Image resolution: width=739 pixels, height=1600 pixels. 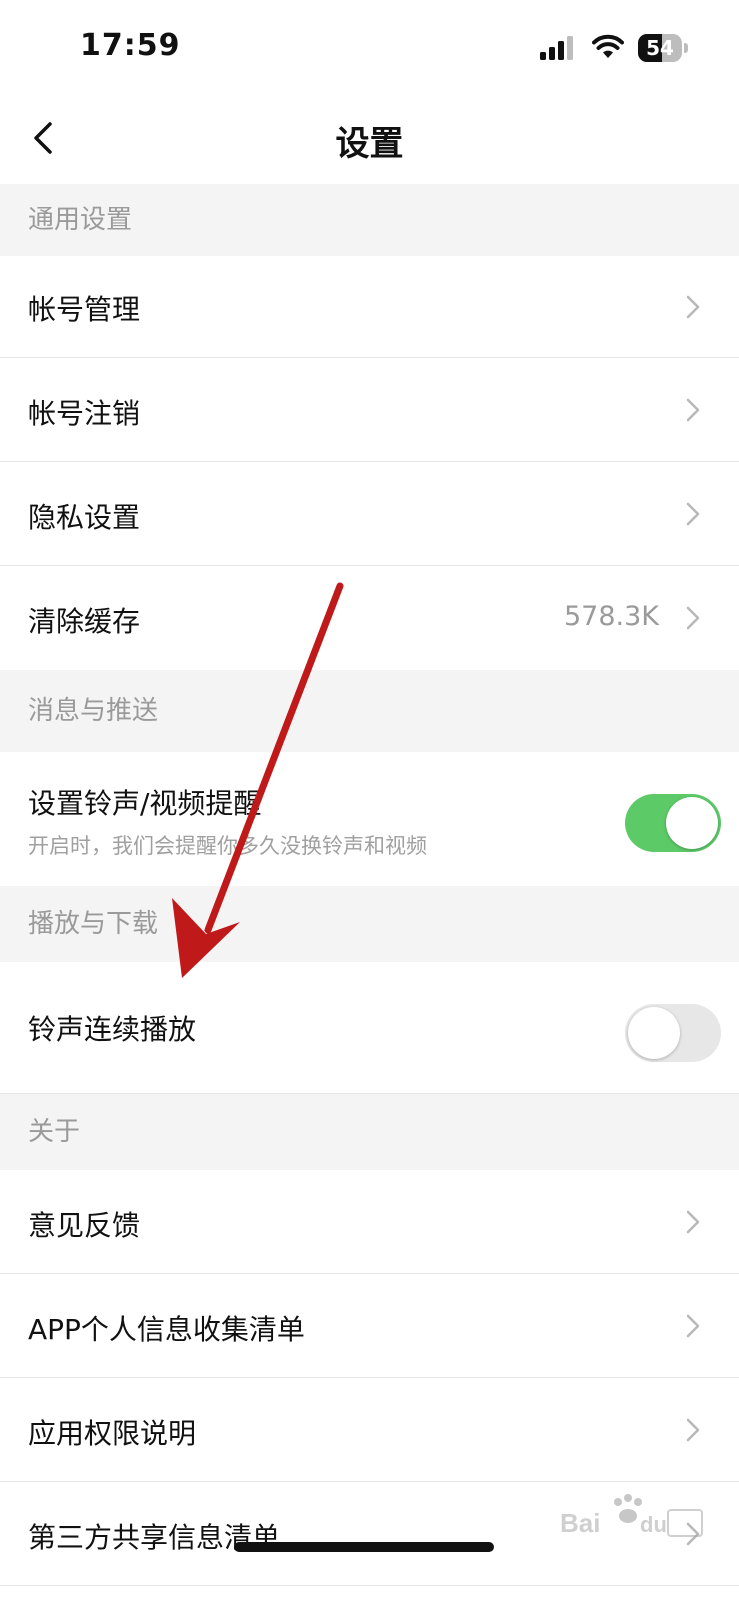 I want to click on page-title: 设置, so click(x=369, y=144).